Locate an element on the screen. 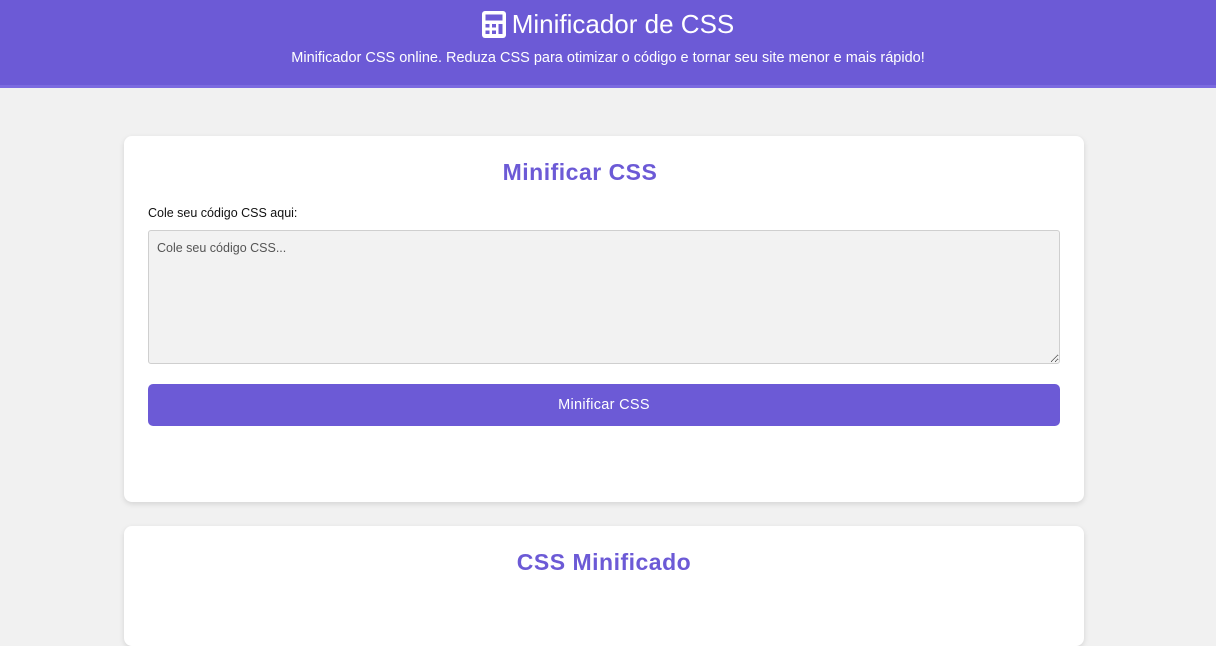 The height and width of the screenshot is (646, 1216). site-title-row: Minificador de CSS is located at coordinates (608, 24).